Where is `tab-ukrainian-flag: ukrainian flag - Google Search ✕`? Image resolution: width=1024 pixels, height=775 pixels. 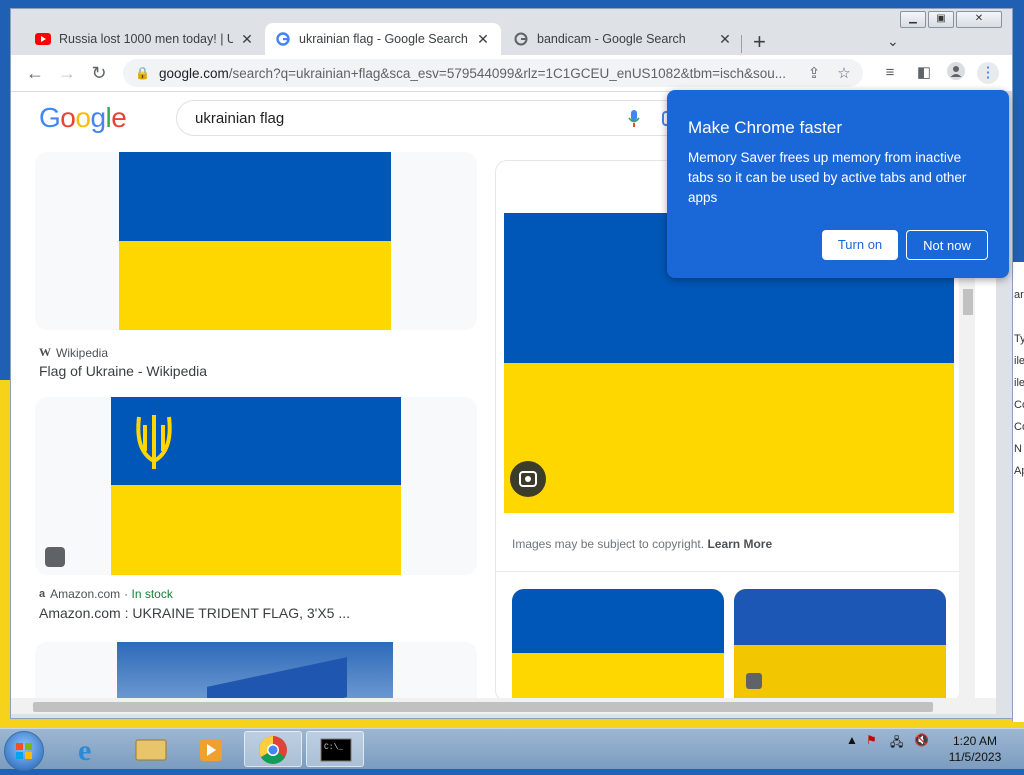 tab-ukrainian-flag: ukrainian flag - Google Search ✕ is located at coordinates (383, 39).